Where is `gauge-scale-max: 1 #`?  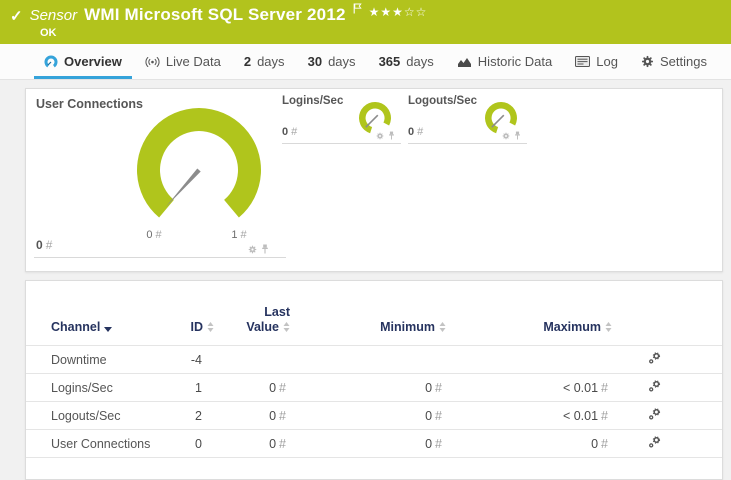
gauge-scale-max: 1 # is located at coordinates (239, 235).